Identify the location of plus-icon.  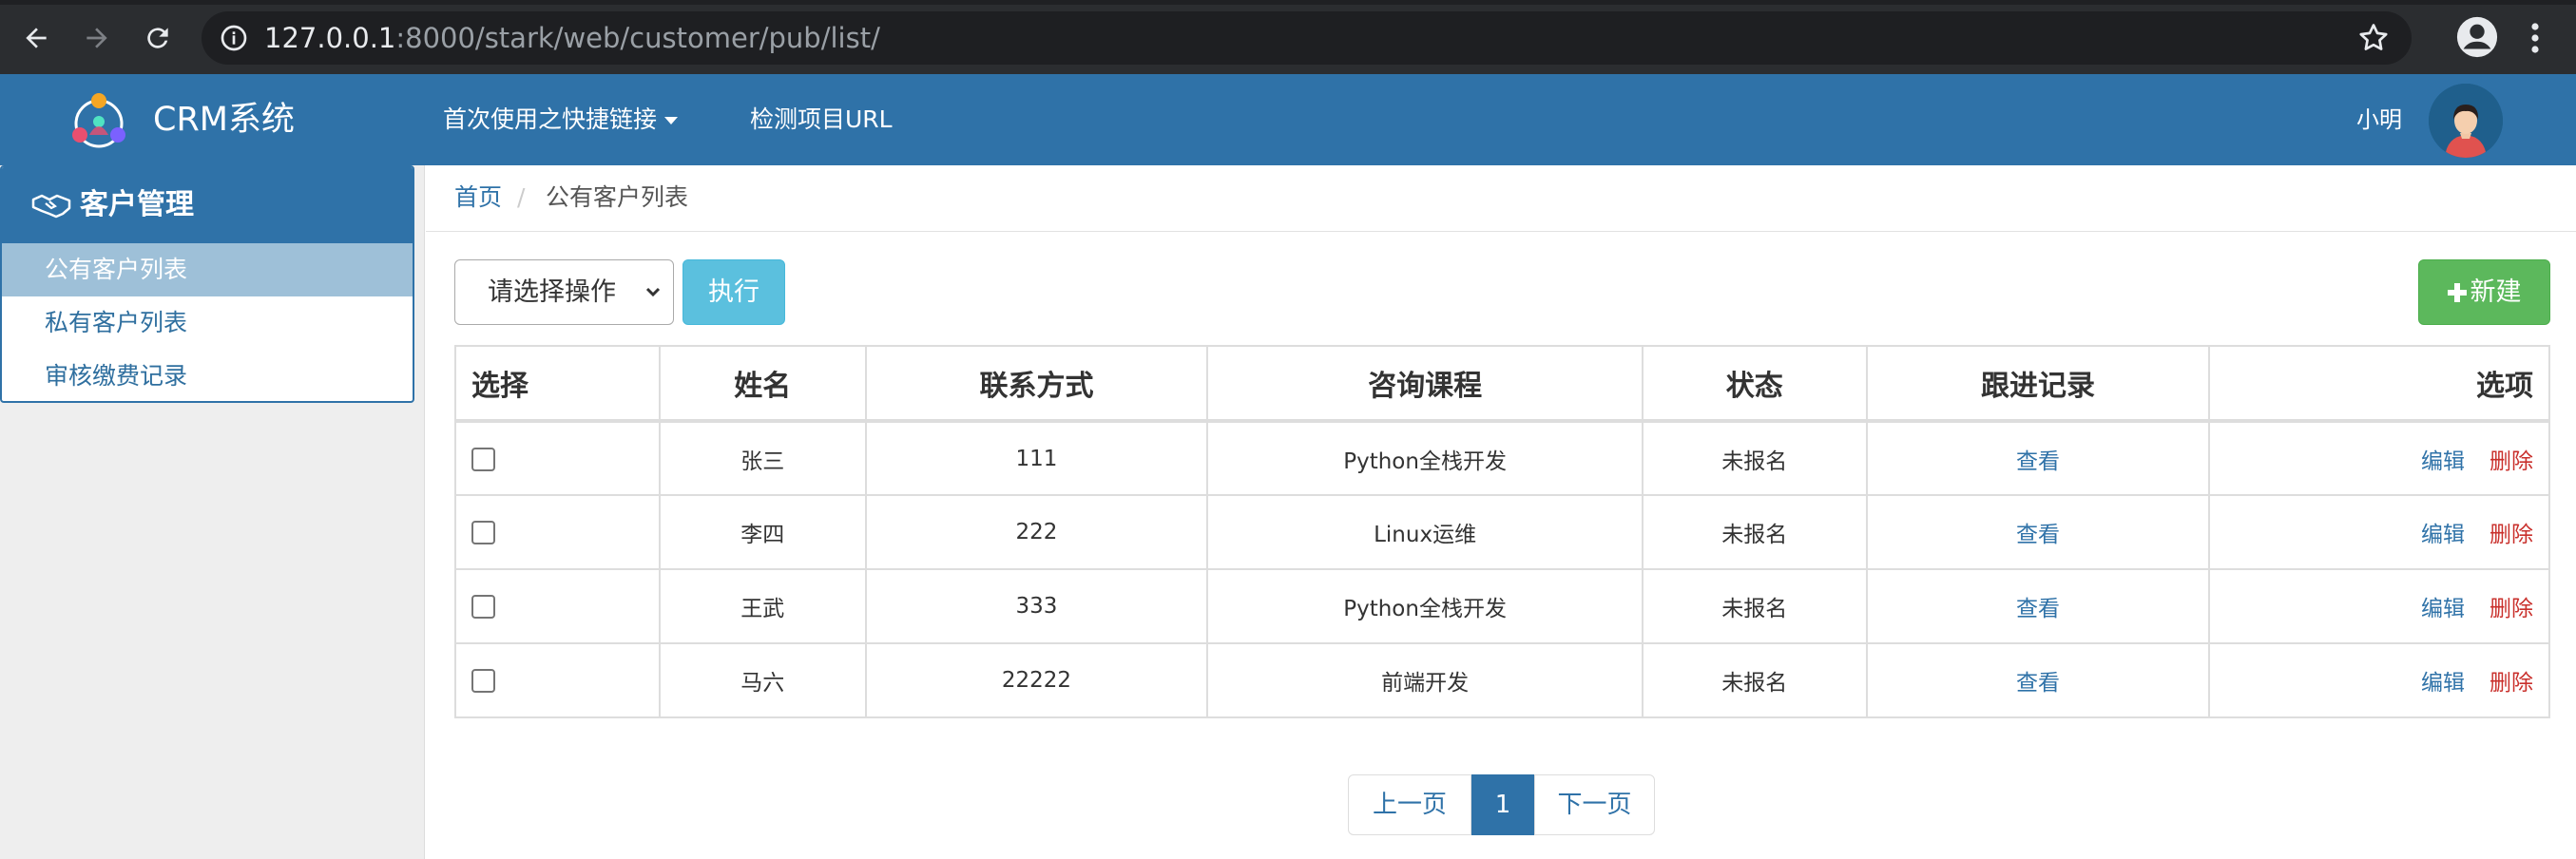
(2457, 292).